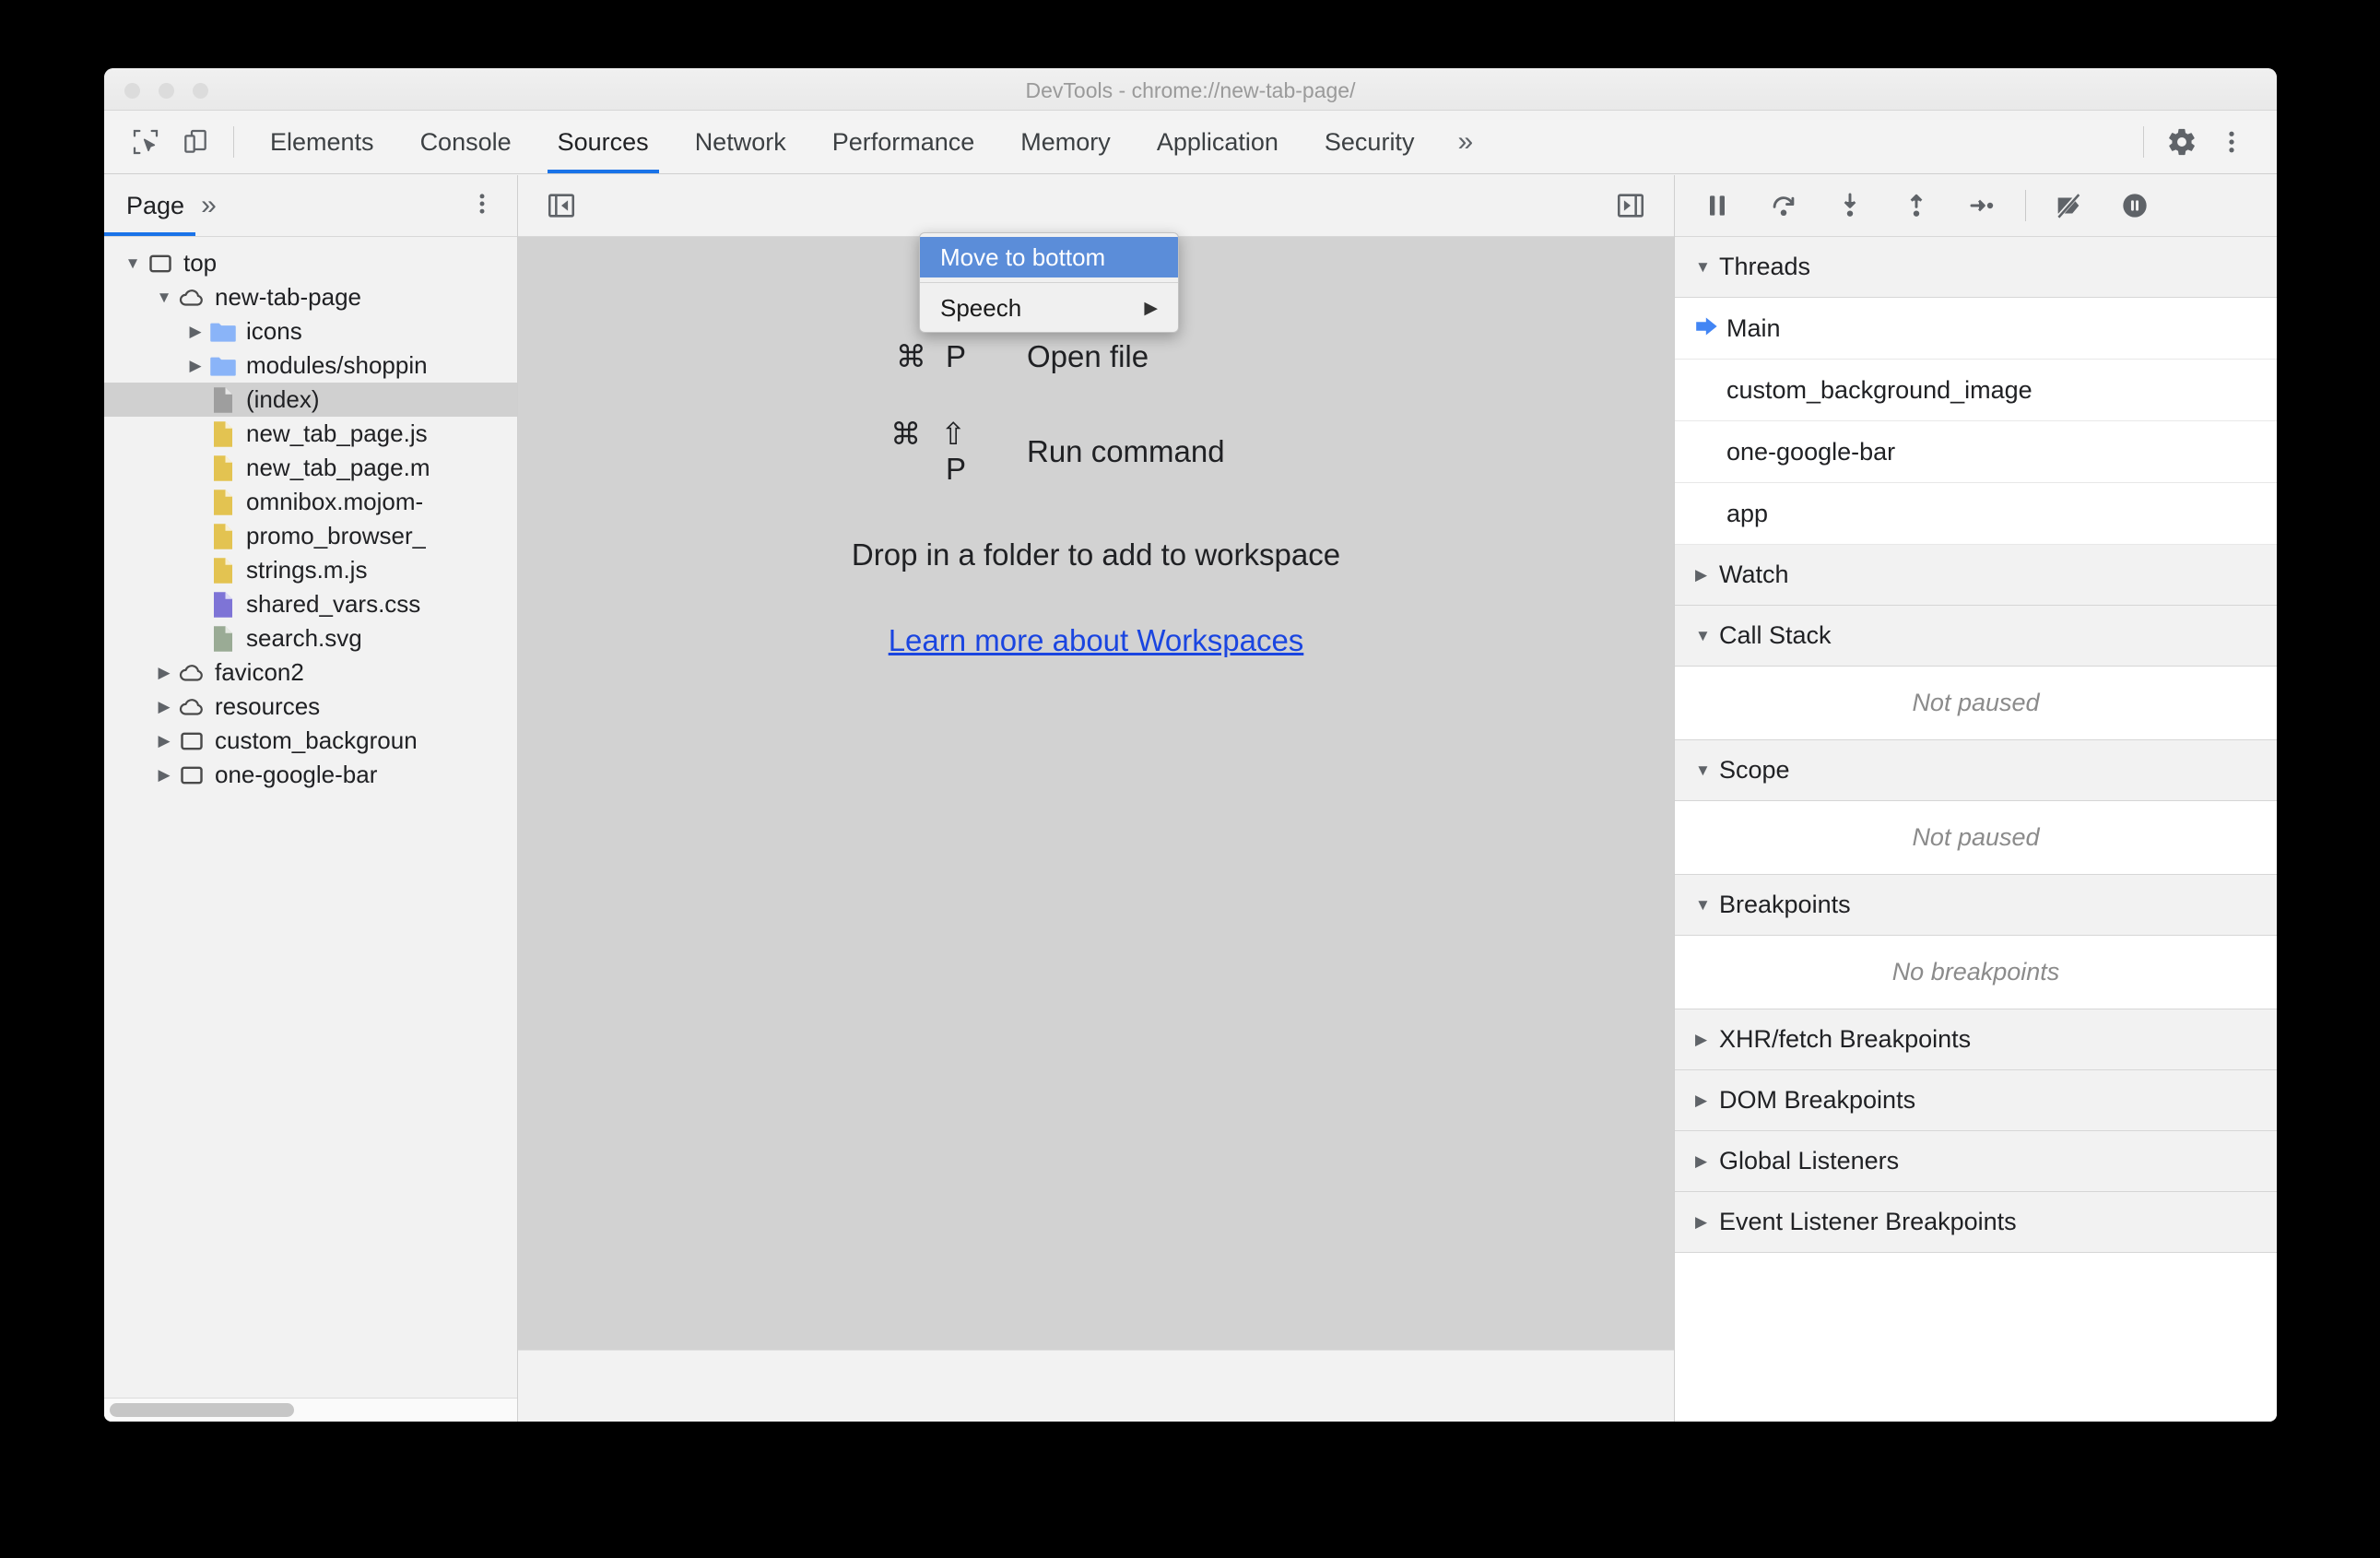  What do you see at coordinates (1976, 267) in the screenshot?
I see `section-header-threads: ▼ Threads` at bounding box center [1976, 267].